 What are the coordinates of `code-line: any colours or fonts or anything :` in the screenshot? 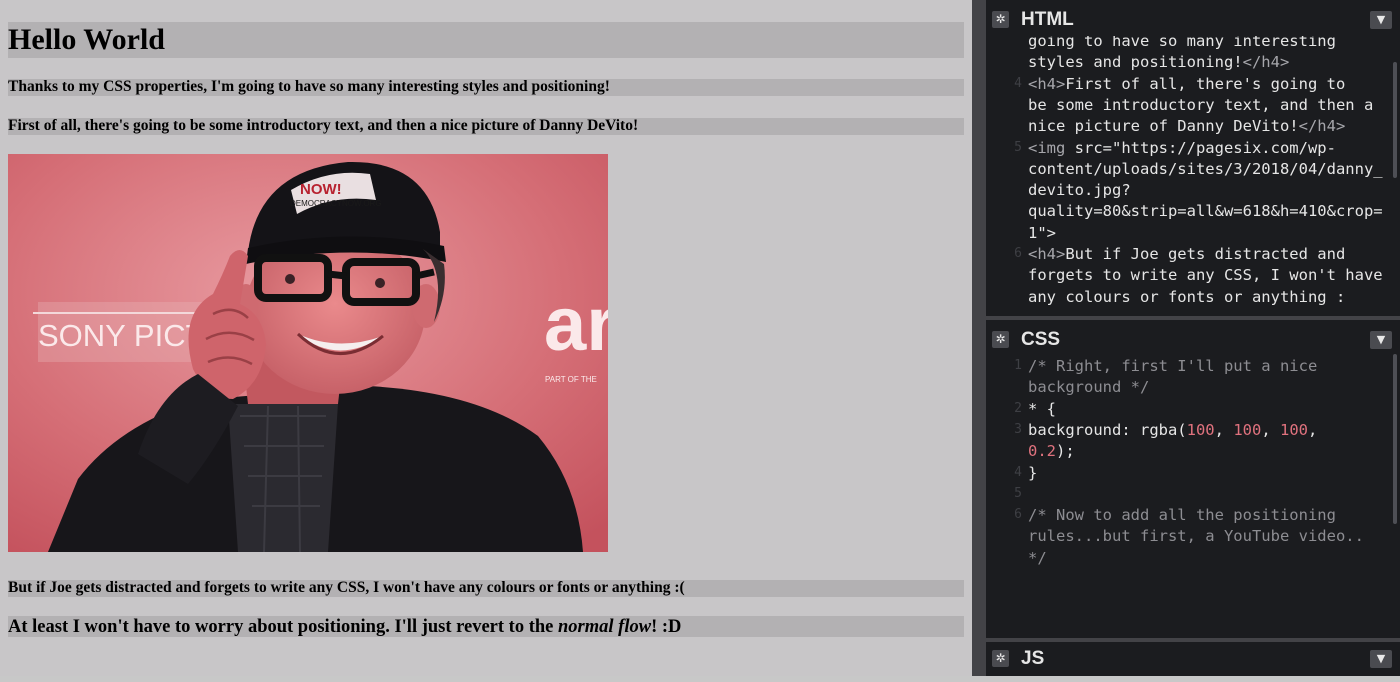 It's located at (1187, 296).